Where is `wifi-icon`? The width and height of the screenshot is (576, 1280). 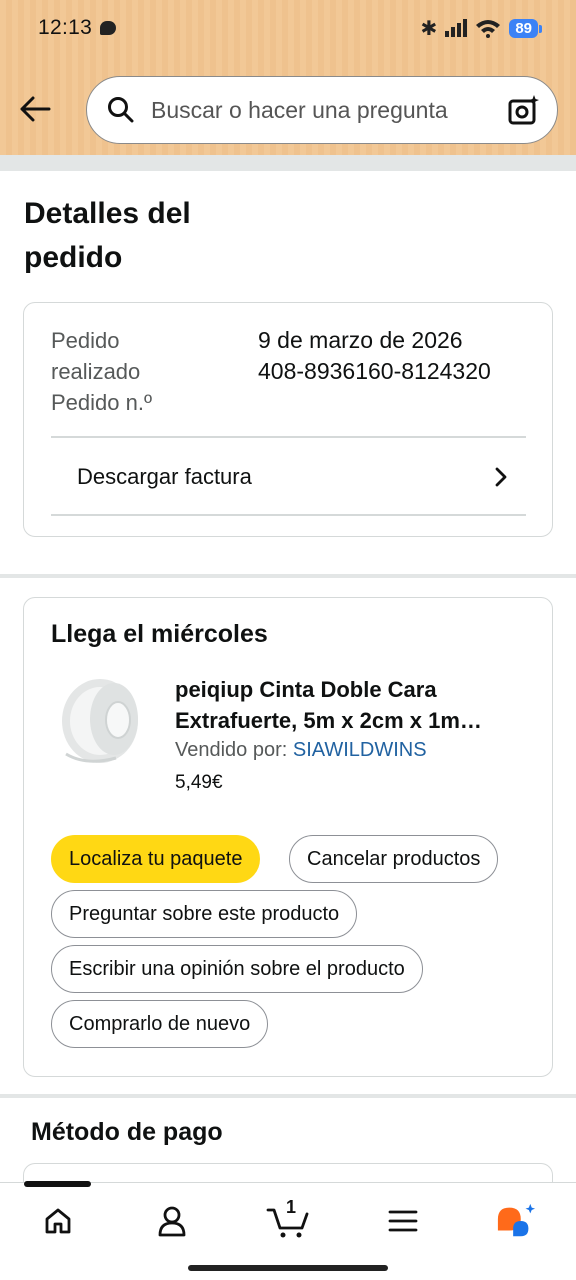
wifi-icon is located at coordinates (488, 28).